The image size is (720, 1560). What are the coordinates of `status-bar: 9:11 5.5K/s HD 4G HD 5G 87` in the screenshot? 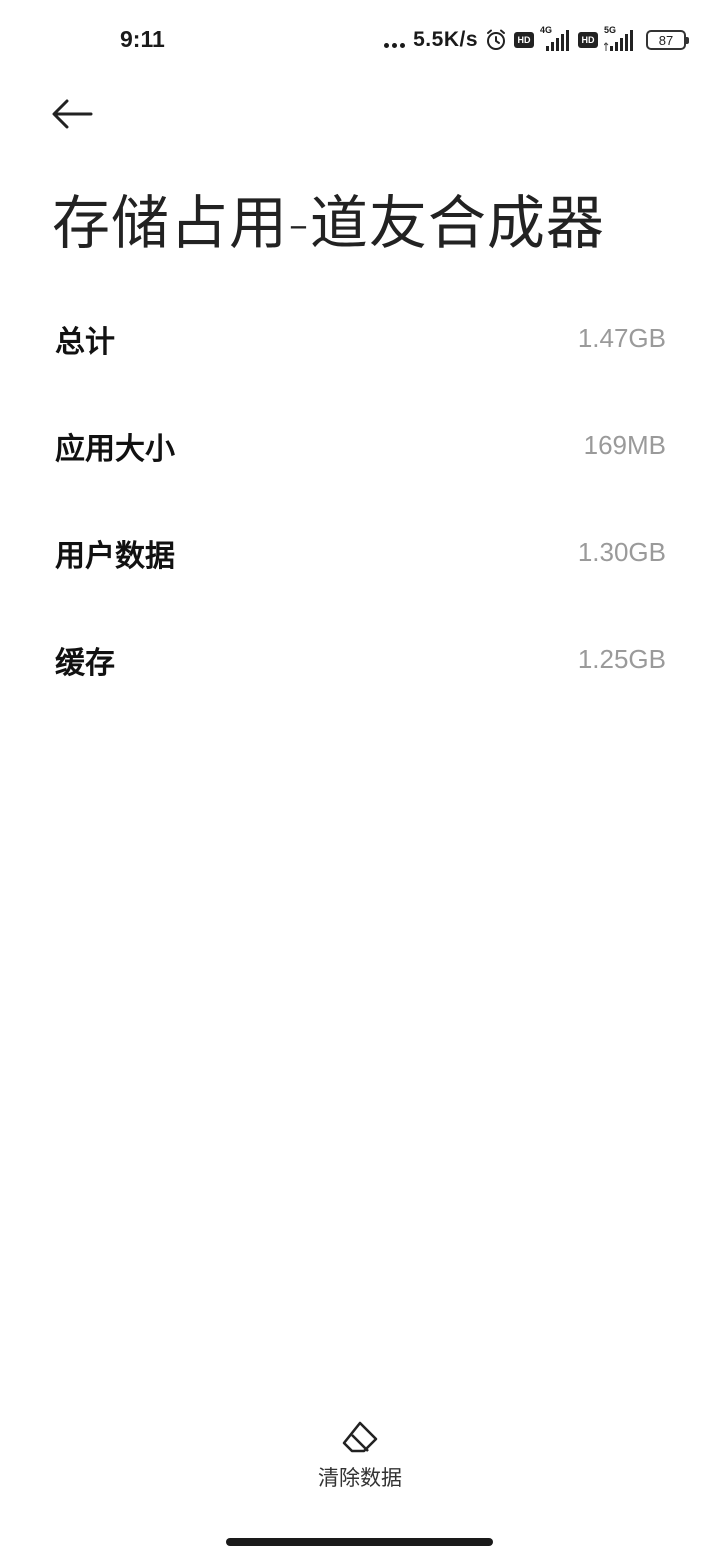 It's located at (360, 40).